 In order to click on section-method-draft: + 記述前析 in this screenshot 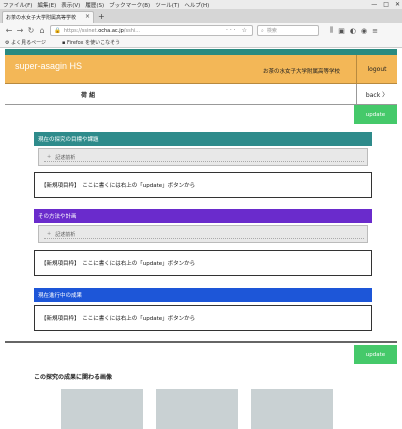, I will do `click(203, 234)`.